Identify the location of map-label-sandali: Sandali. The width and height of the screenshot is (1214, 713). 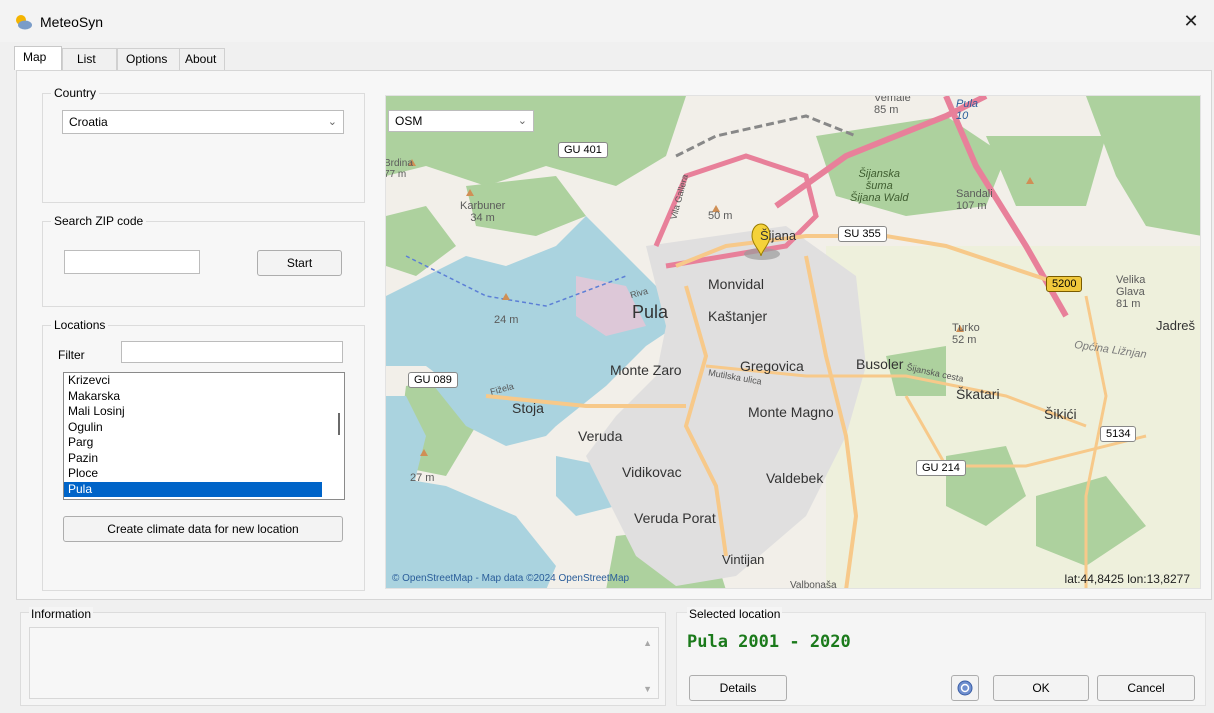
(974, 194).